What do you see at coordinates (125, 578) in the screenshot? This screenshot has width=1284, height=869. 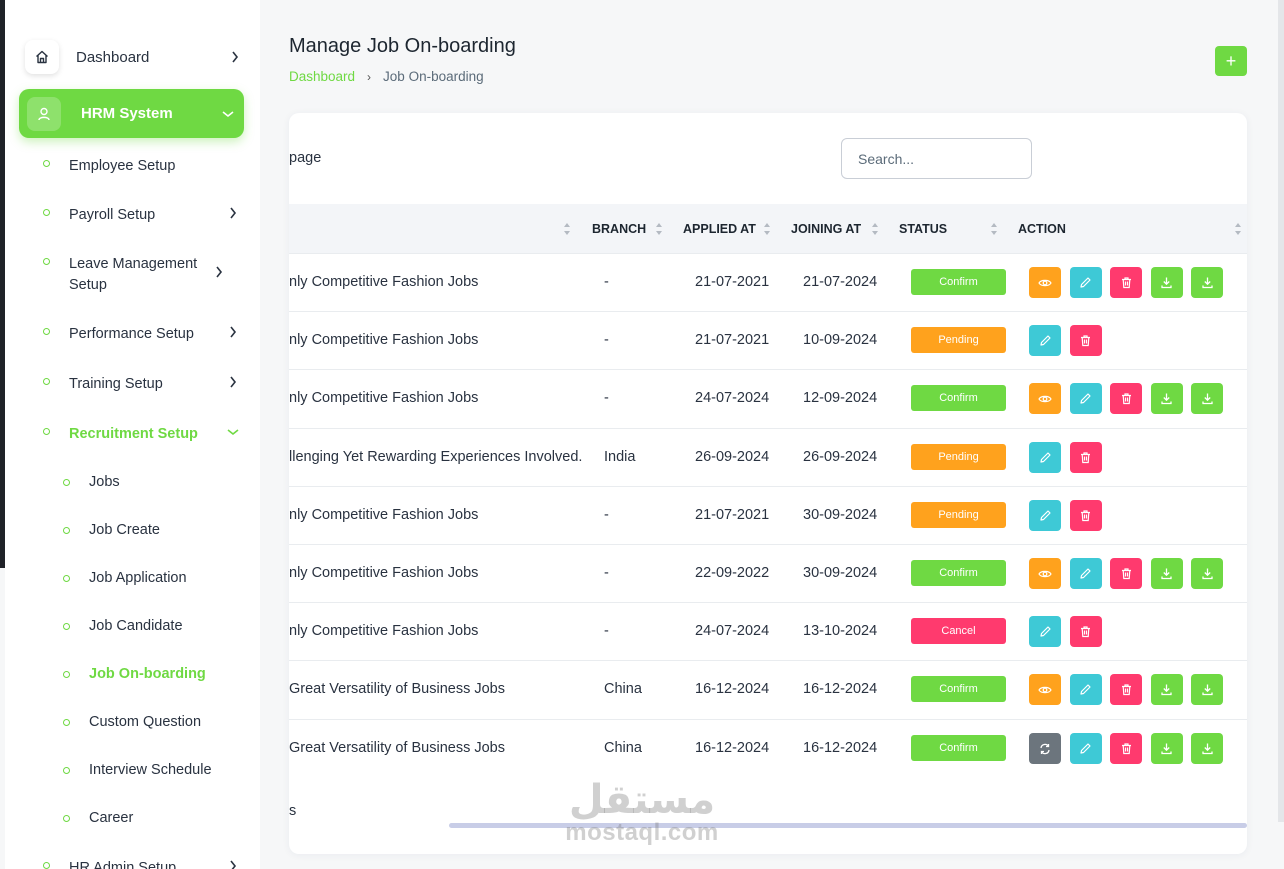 I see `sidebar-subitem-job-application: Job Application` at bounding box center [125, 578].